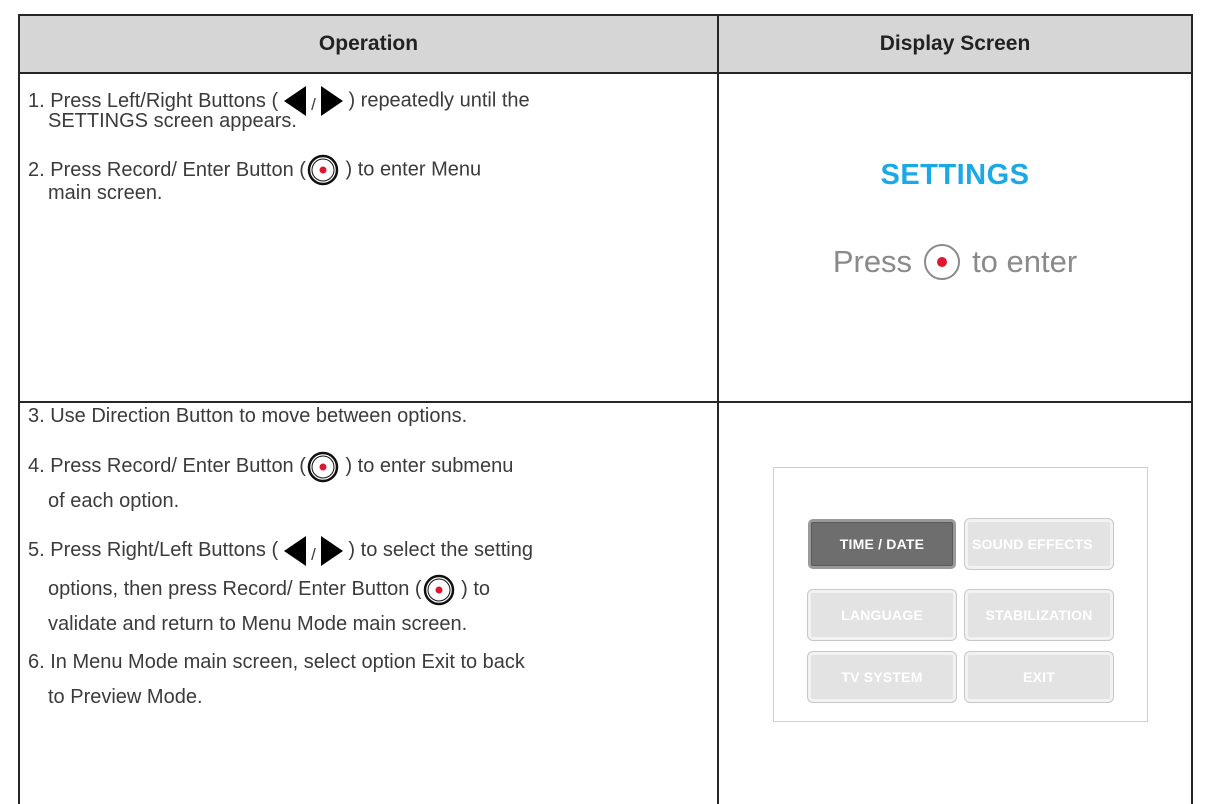 Image resolution: width=1211 pixels, height=804 pixels. What do you see at coordinates (882, 544) in the screenshot?
I see `menu-item-time-date: TIME / DATE` at bounding box center [882, 544].